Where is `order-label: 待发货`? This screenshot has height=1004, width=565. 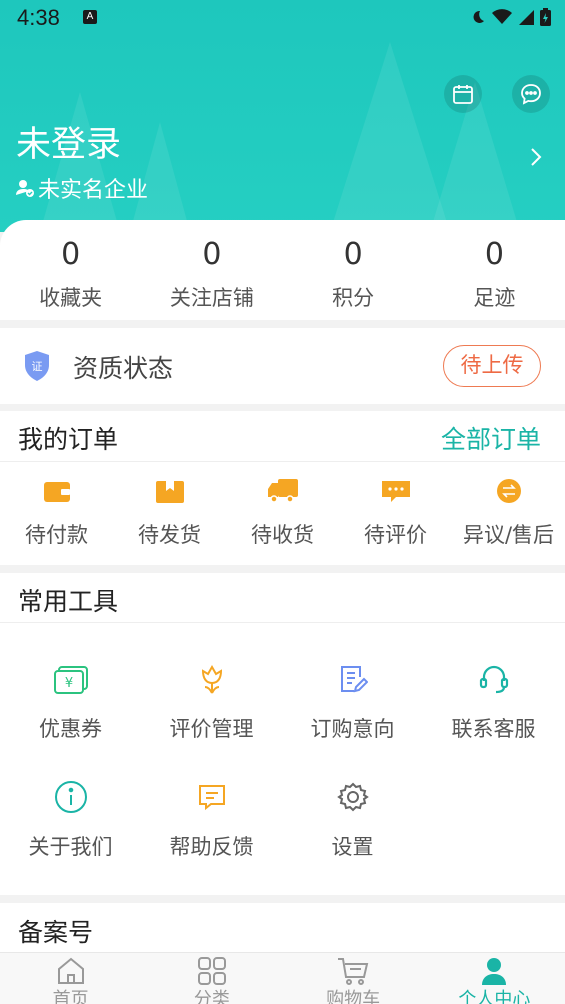 order-label: 待发货 is located at coordinates (169, 535).